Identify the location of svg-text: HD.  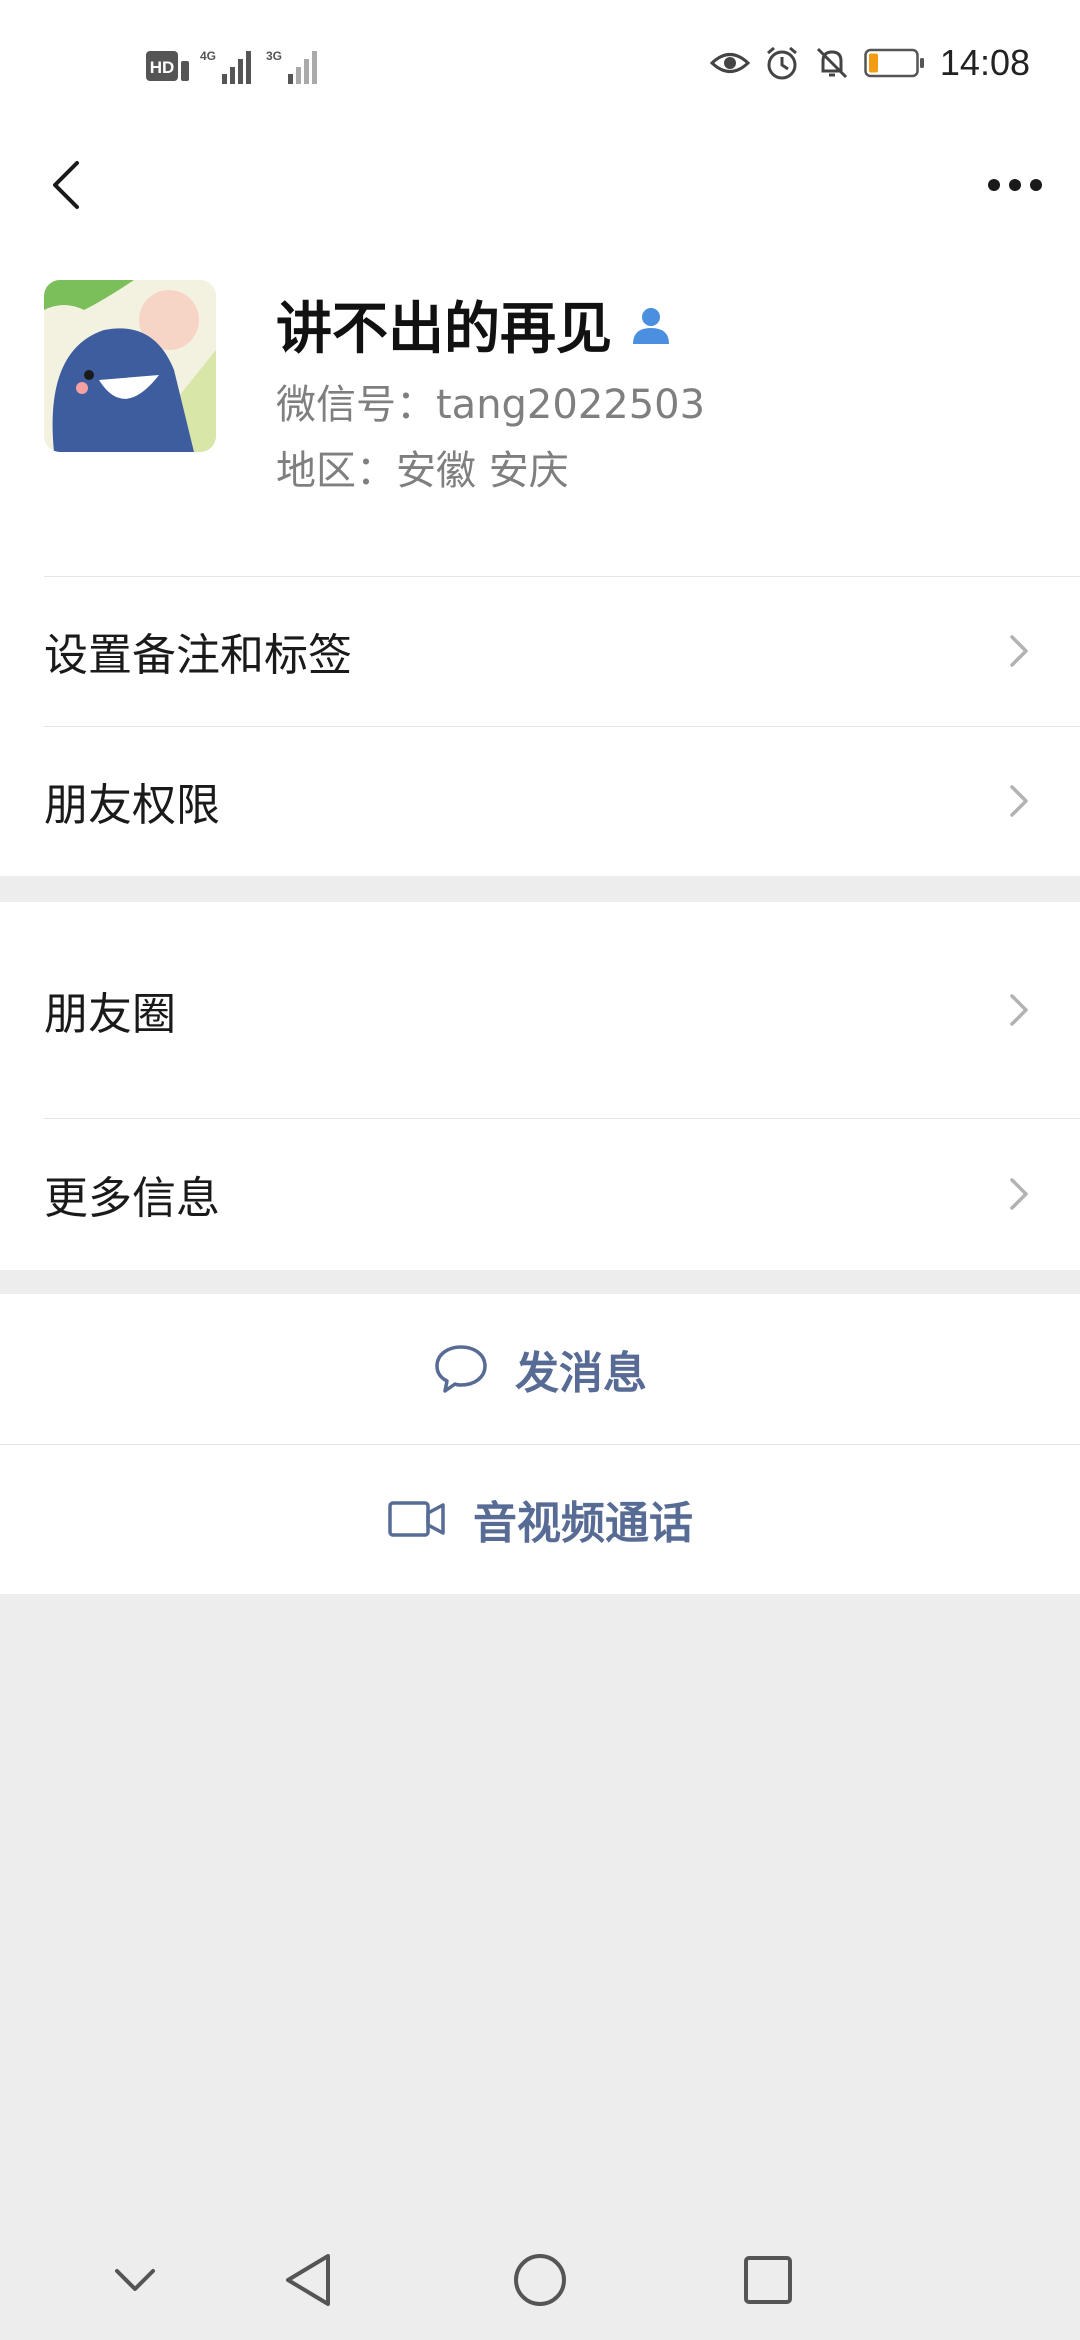
(162, 67).